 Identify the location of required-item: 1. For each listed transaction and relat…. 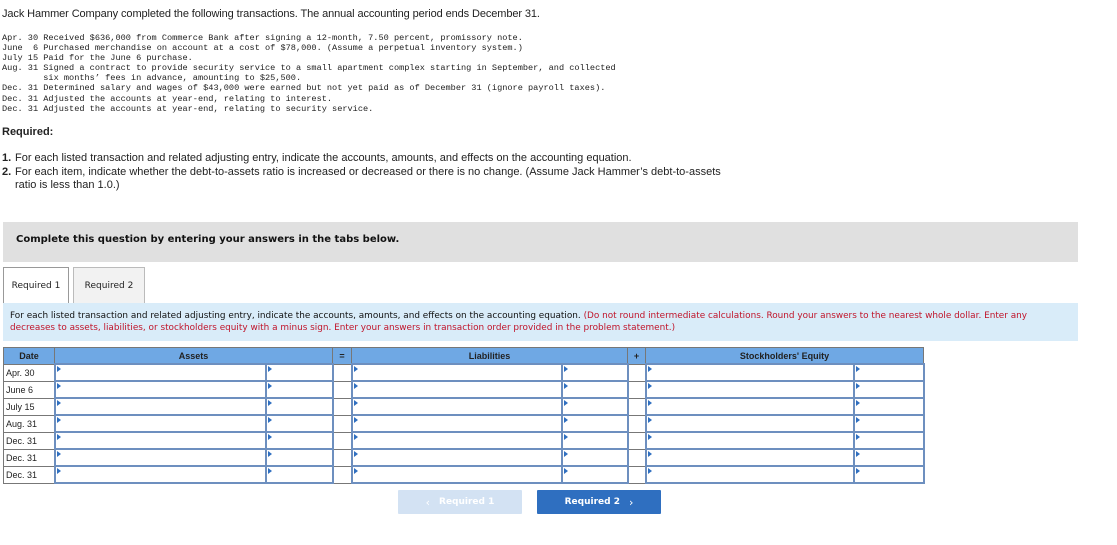
(362, 159).